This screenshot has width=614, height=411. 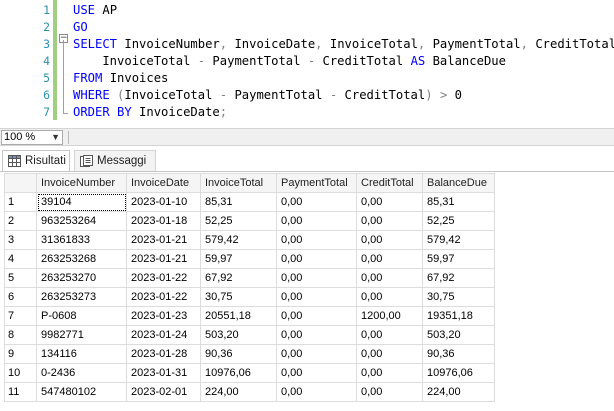 I want to click on table-cell: 10976,06, so click(x=238, y=373).